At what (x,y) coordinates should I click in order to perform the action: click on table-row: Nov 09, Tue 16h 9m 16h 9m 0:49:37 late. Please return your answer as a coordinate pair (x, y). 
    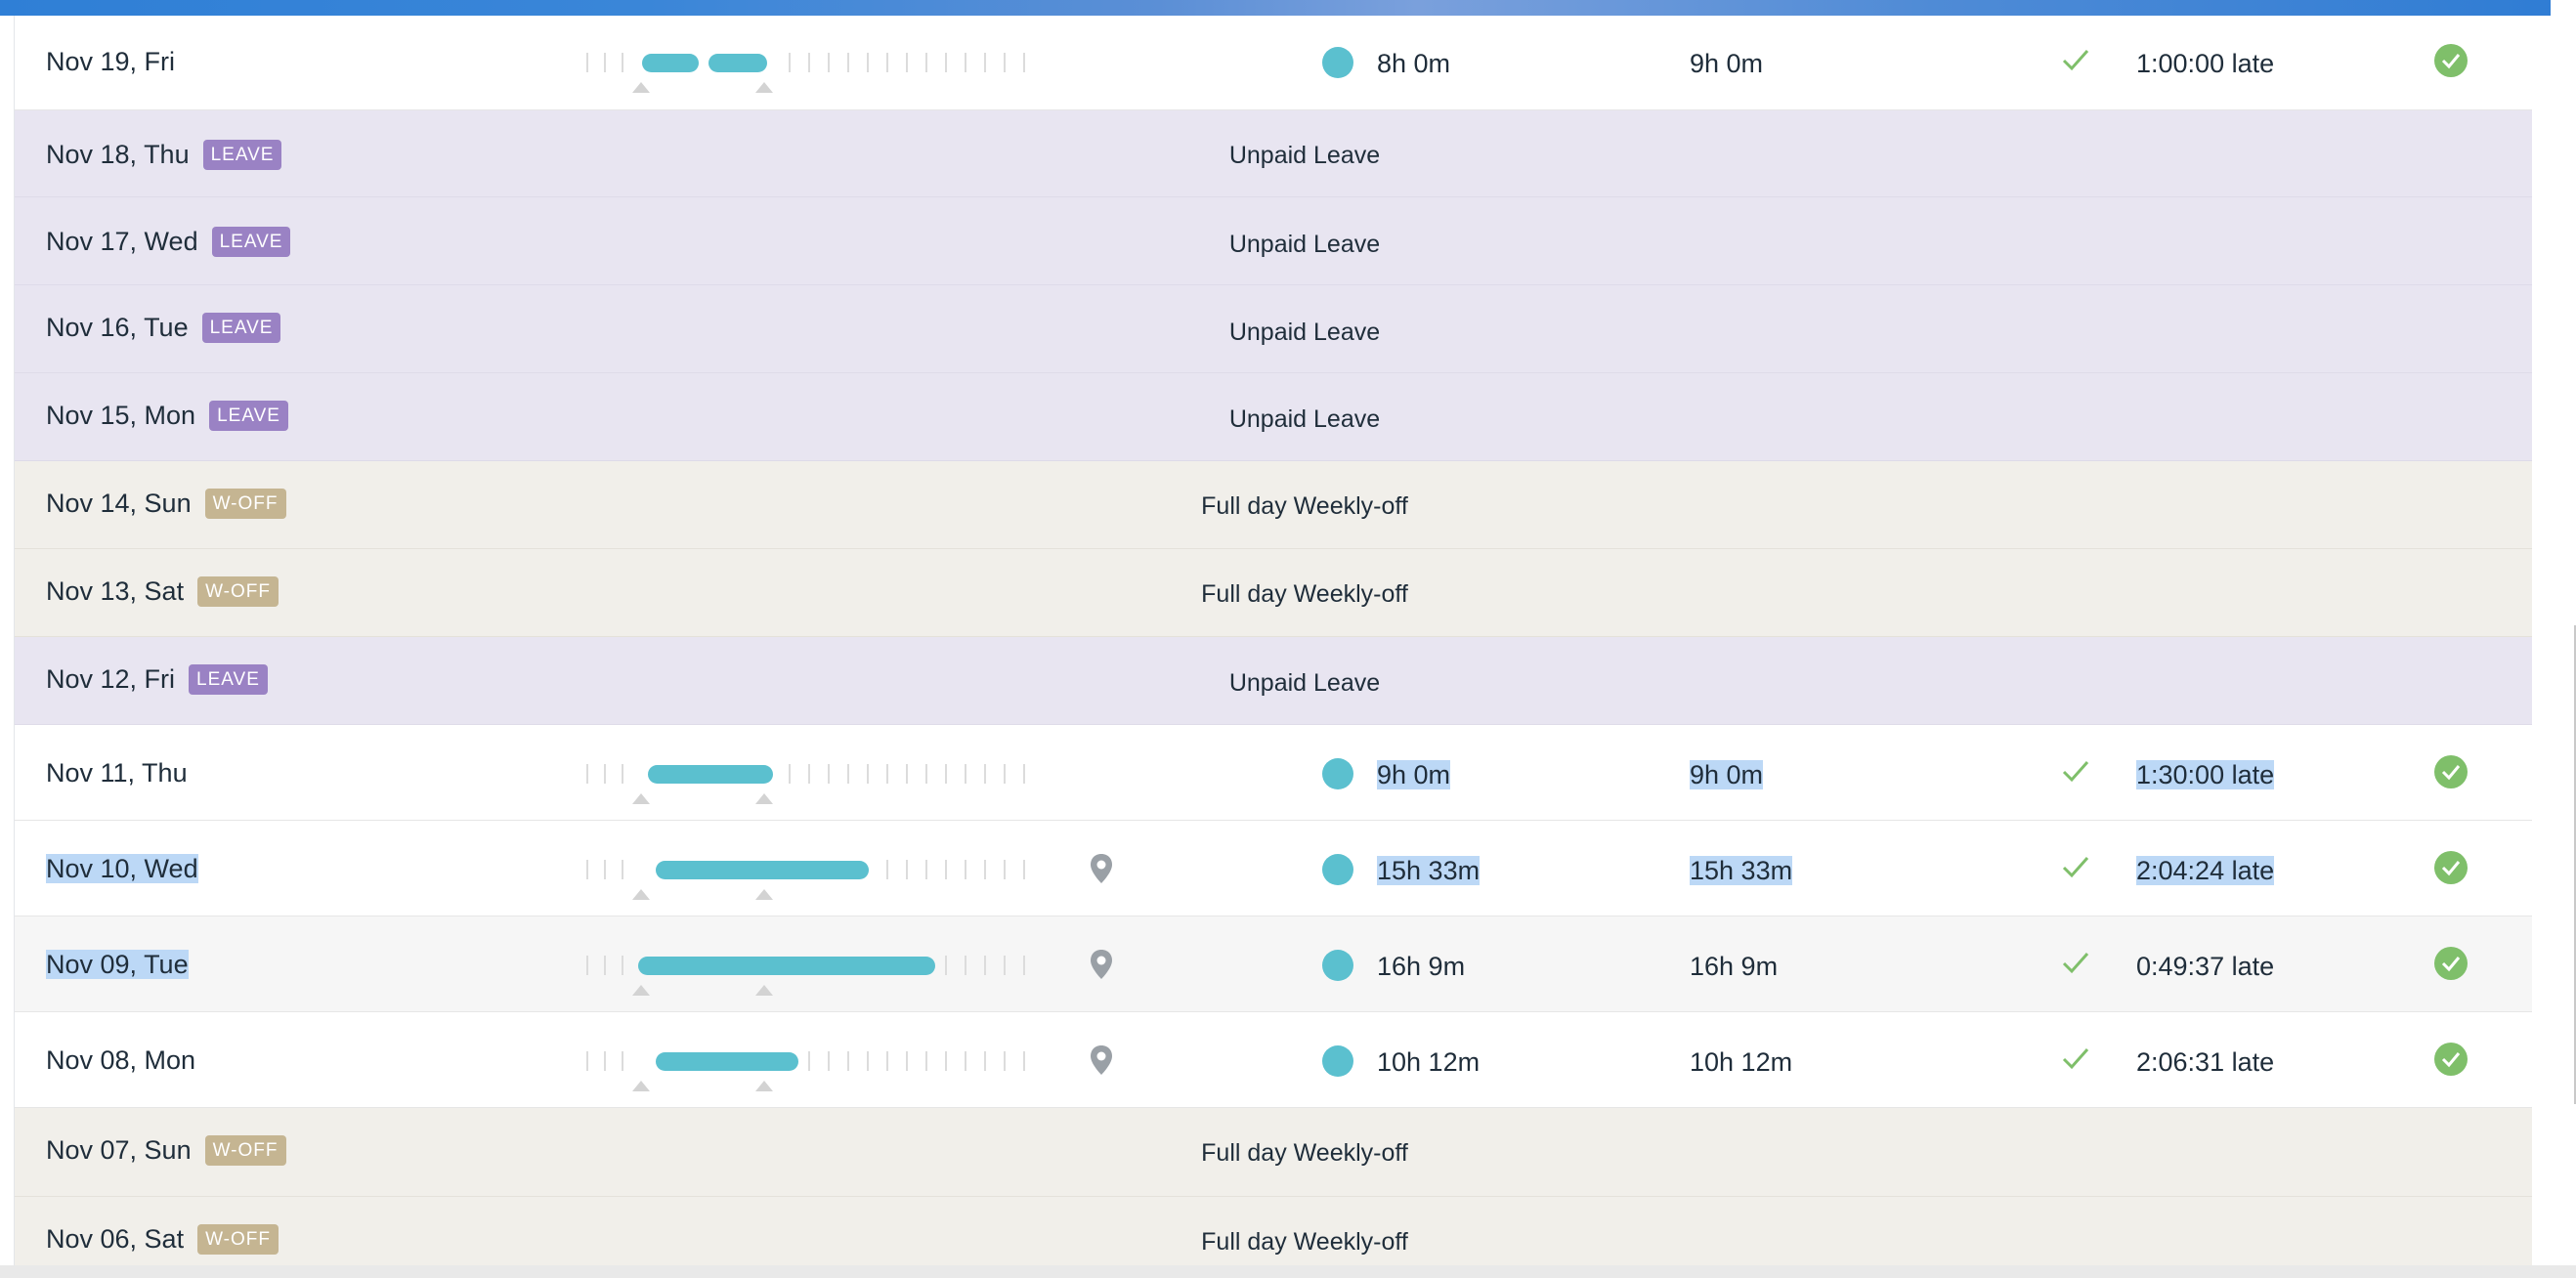
    Looking at the image, I should click on (1273, 964).